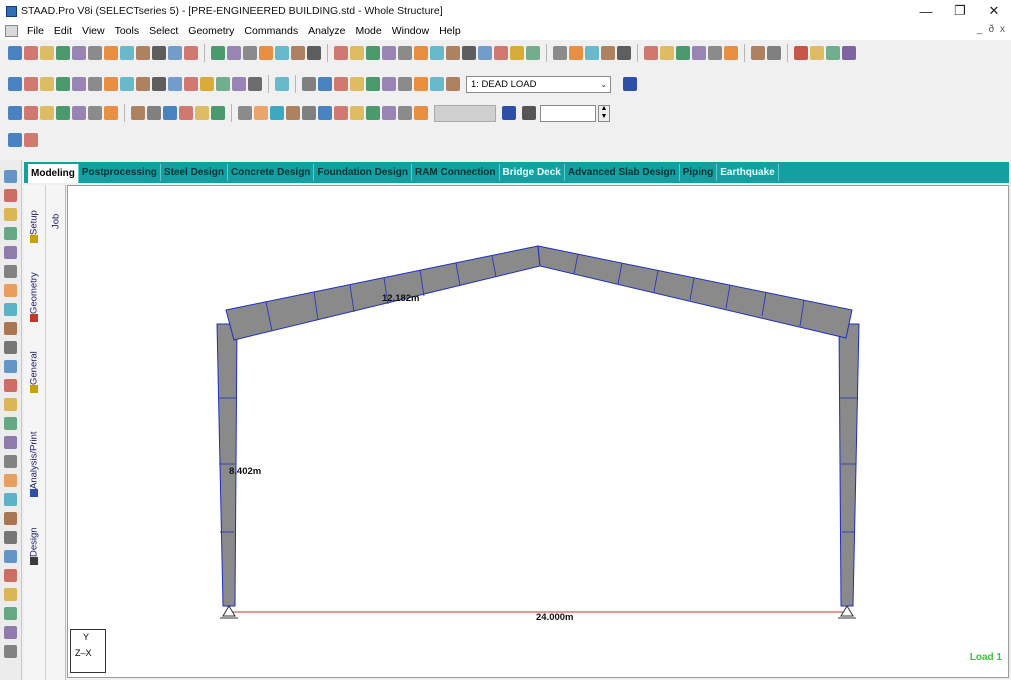 The width and height of the screenshot is (1011, 680). Describe the element at coordinates (695, 292) in the screenshot. I see `right-rafter-member` at that location.